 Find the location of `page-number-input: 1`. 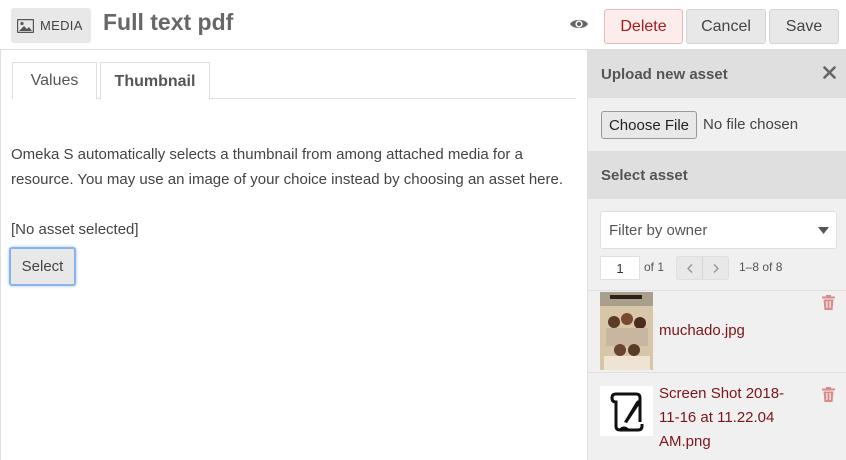

page-number-input: 1 is located at coordinates (620, 268).